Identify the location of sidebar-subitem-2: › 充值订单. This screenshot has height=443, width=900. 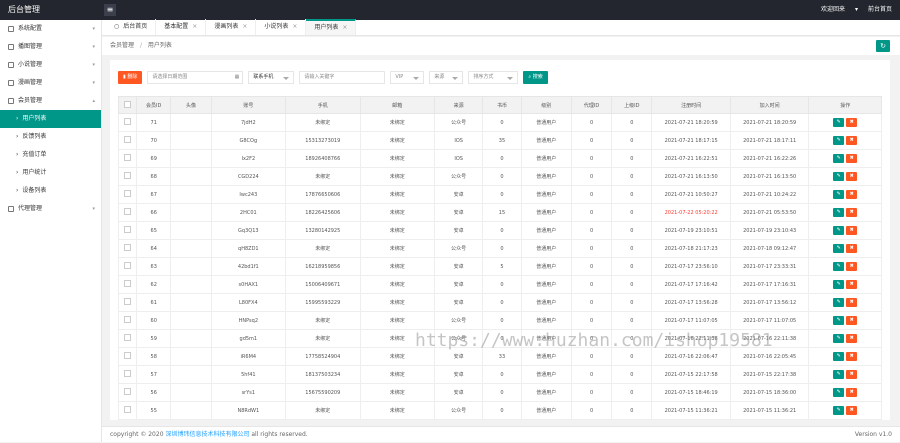
(50, 155).